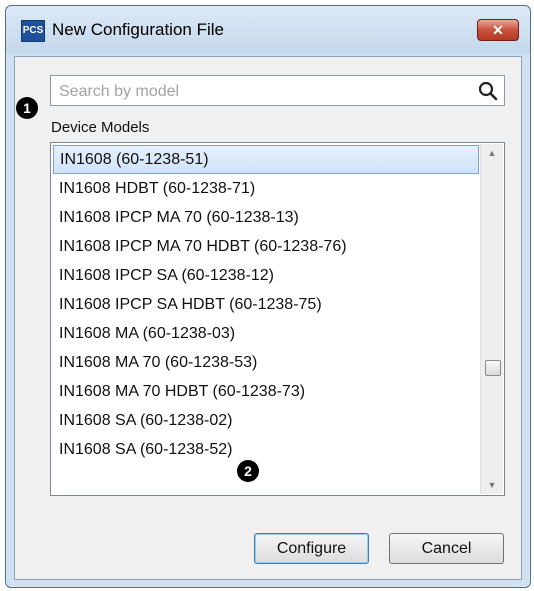 The width and height of the screenshot is (534, 591). What do you see at coordinates (266, 217) in the screenshot?
I see `list-item: IN1608 IPCP MA 70 (60-1238-13)` at bounding box center [266, 217].